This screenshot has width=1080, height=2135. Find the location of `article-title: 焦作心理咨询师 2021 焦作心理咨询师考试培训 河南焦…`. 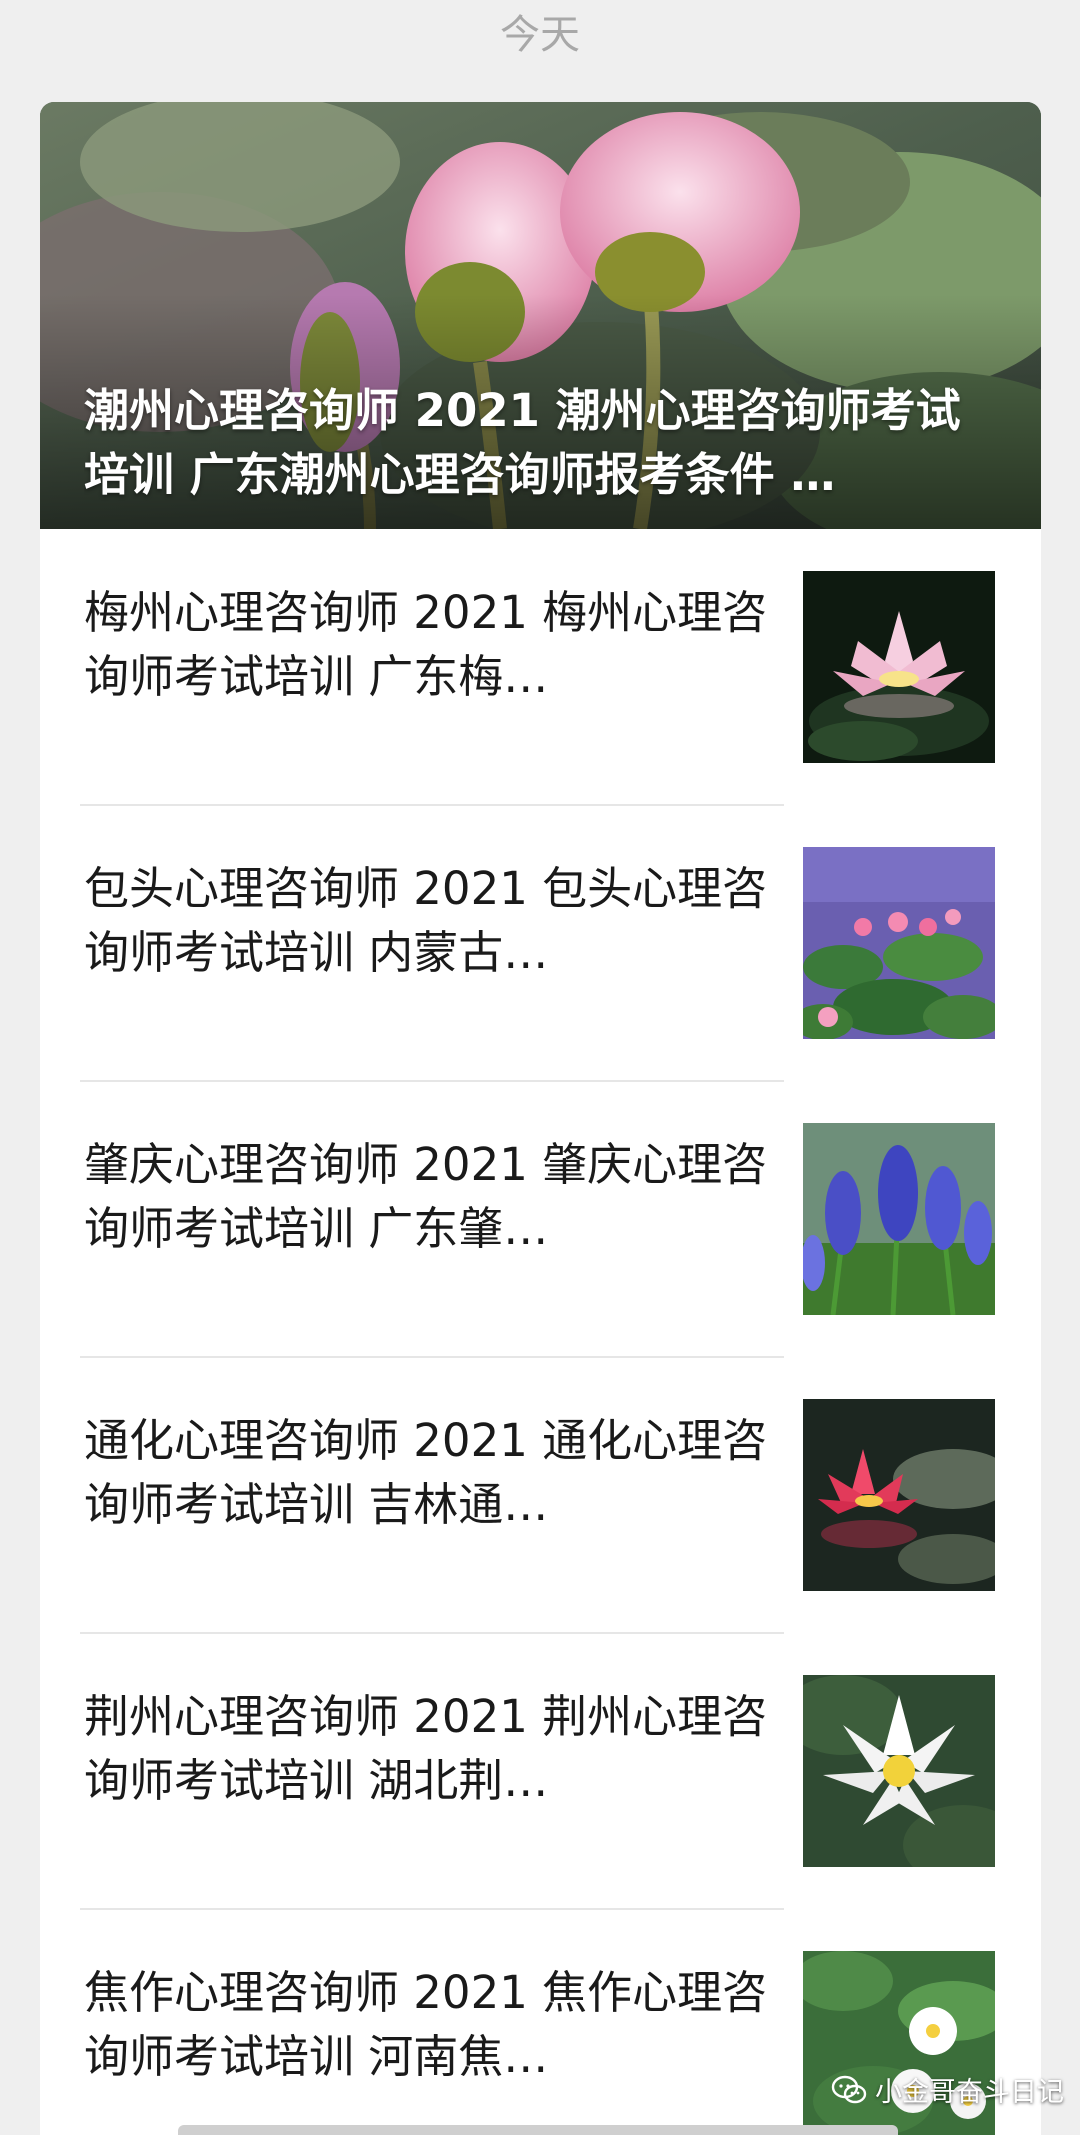

article-title: 焦作心理咨询师 2021 焦作心理咨询师考试培训 河南焦… is located at coordinates (426, 2024).